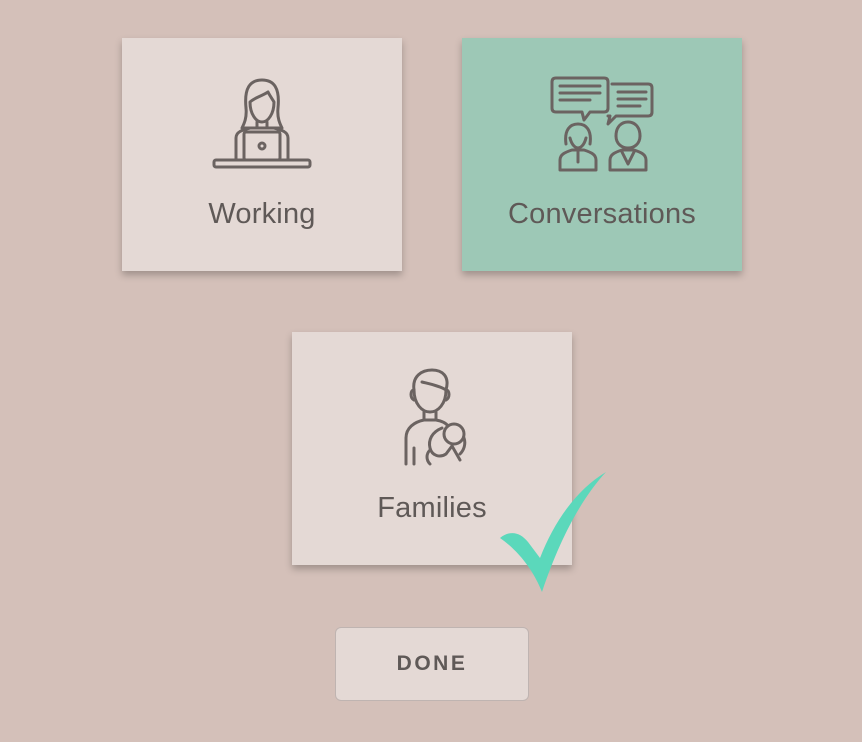  I want to click on card-conversations-label: Conversations, so click(602, 214).